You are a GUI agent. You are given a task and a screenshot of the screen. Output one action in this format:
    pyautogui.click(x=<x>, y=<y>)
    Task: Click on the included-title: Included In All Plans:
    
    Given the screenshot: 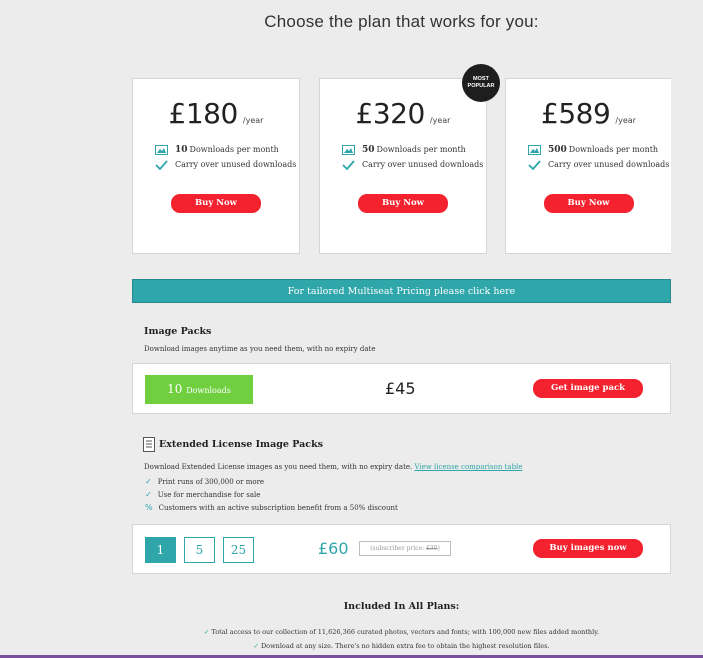 What is the action you would take?
    pyautogui.click(x=401, y=606)
    